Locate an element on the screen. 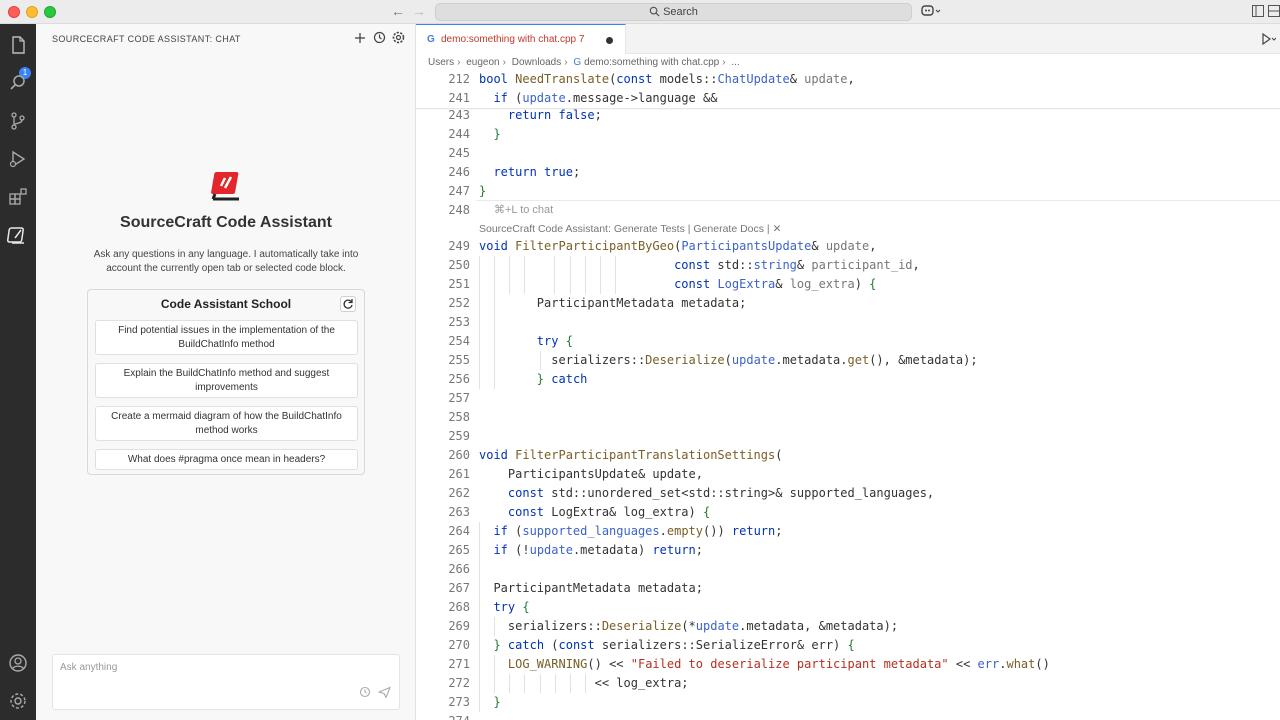 The image size is (1280, 720). title-bar: ← → Search is located at coordinates (640, 12).